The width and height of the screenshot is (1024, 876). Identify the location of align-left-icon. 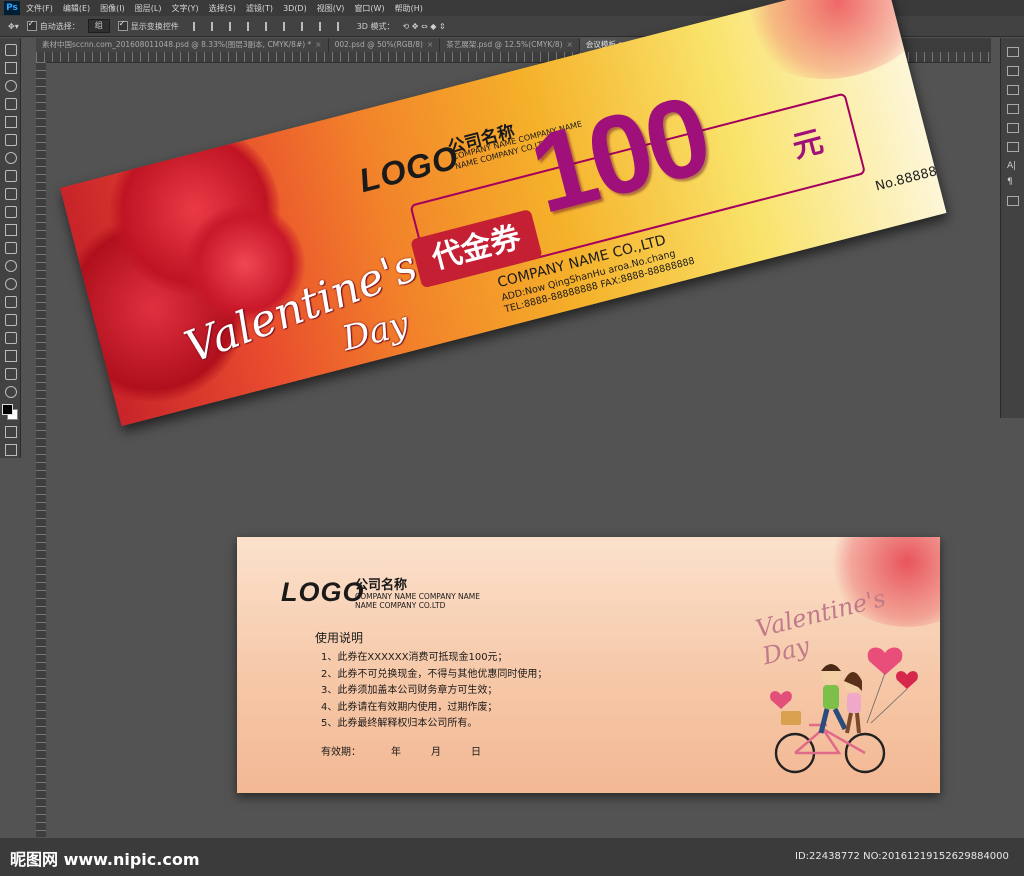
(252, 26).